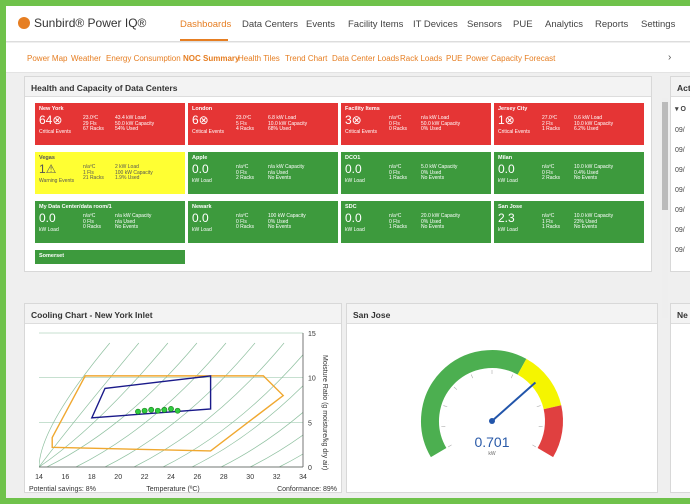 The image size is (690, 504). I want to click on nav-data-centers: Data Centers, so click(270, 24).